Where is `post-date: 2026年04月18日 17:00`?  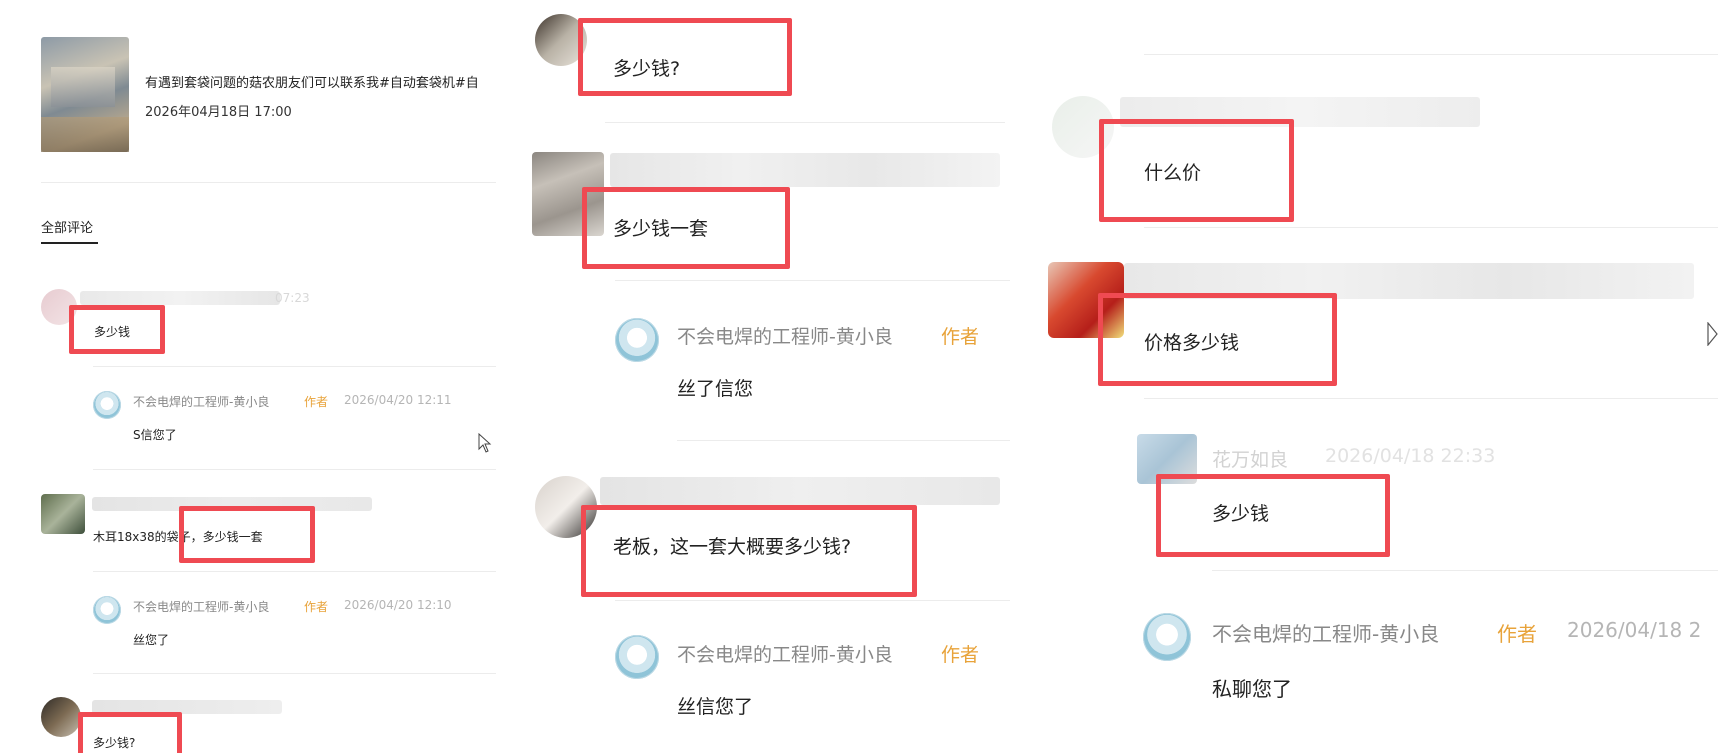
post-date: 2026年04月18日 17:00 is located at coordinates (218, 112).